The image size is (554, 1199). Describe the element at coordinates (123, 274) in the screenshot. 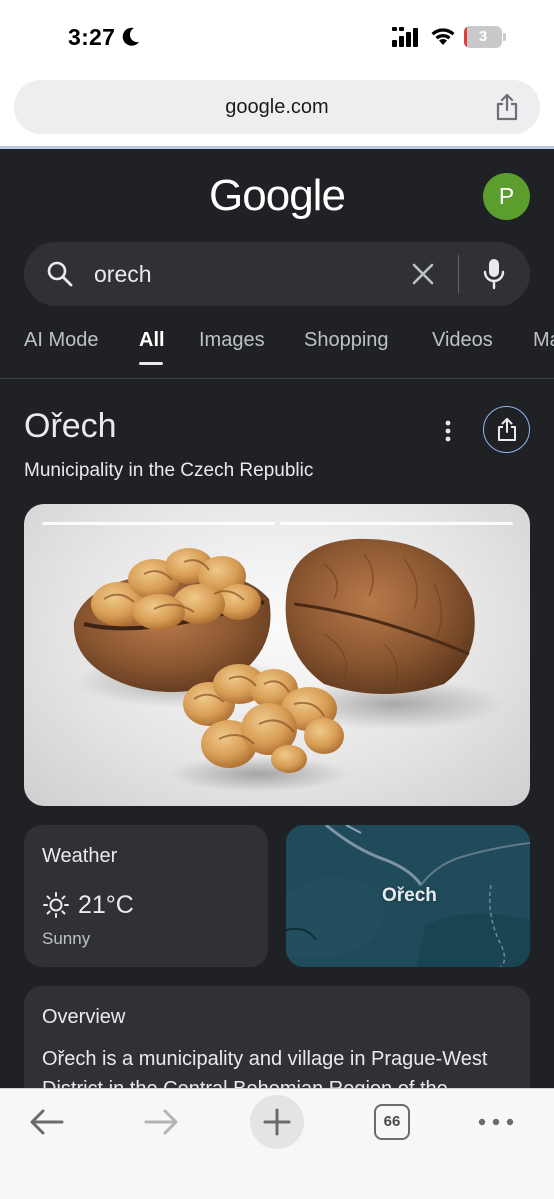

I see `search-input: orech` at that location.